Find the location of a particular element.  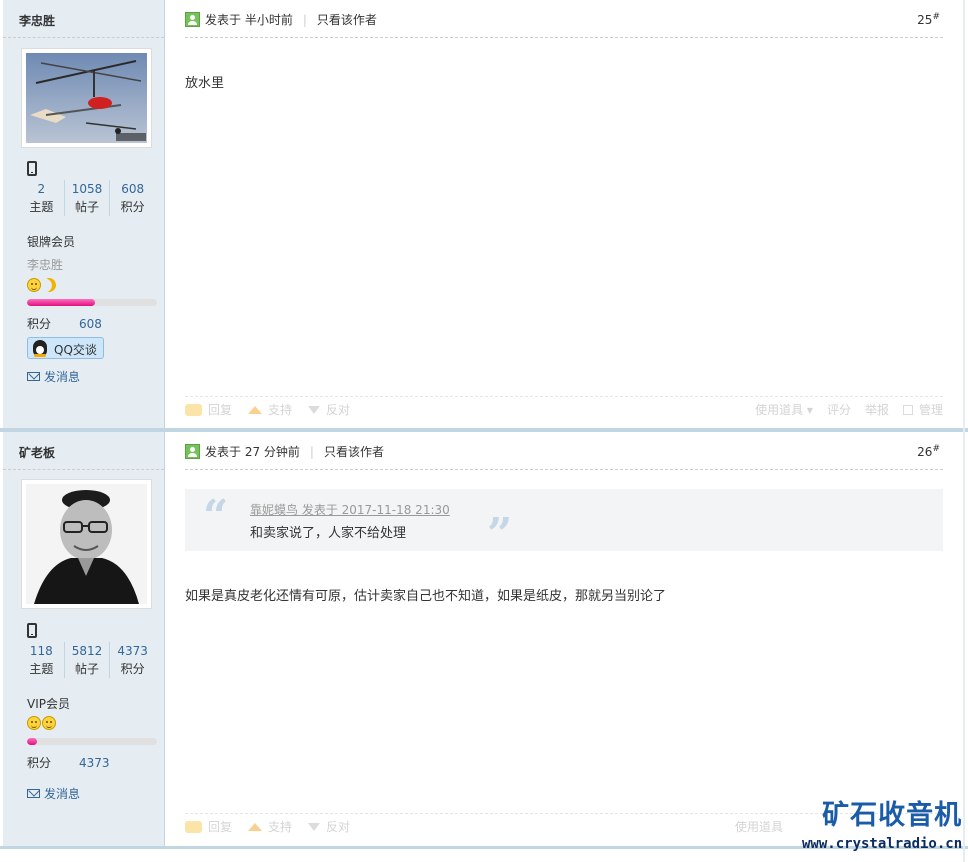

checkbox-icon is located at coordinates (907, 410).